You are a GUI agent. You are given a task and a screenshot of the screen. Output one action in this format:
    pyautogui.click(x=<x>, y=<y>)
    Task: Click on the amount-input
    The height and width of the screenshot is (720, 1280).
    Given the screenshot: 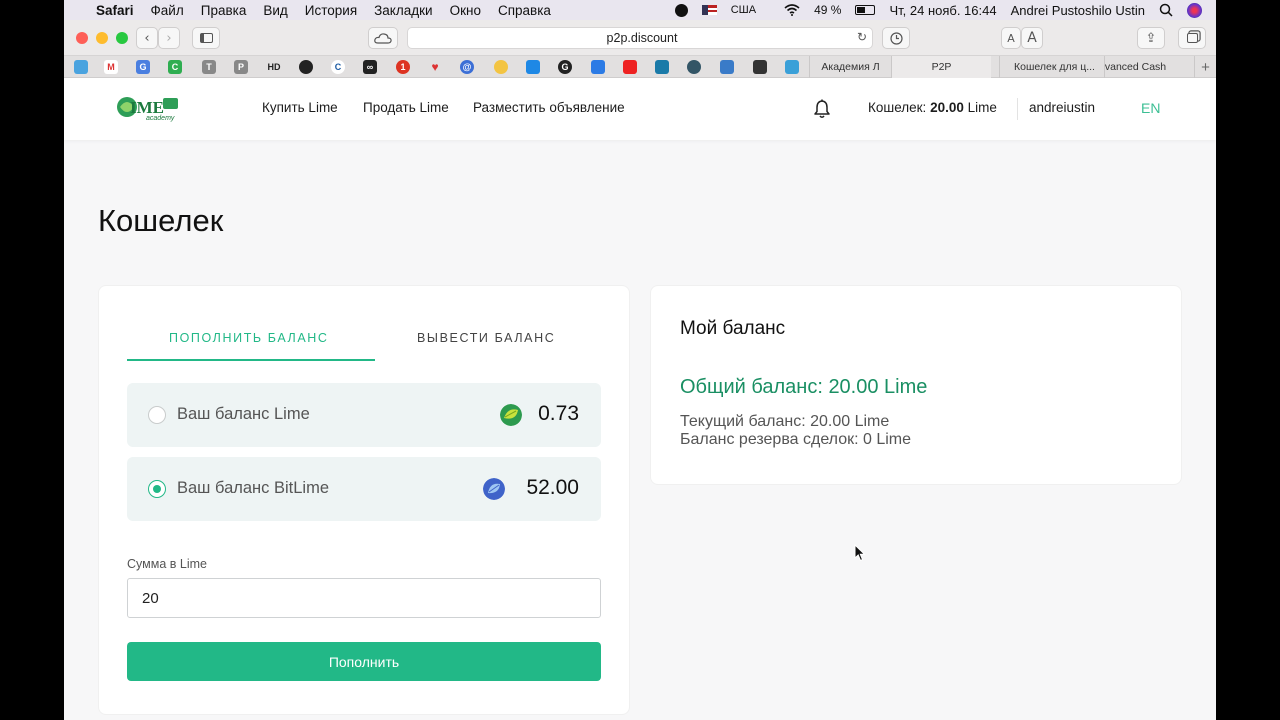 What is the action you would take?
    pyautogui.click(x=364, y=598)
    